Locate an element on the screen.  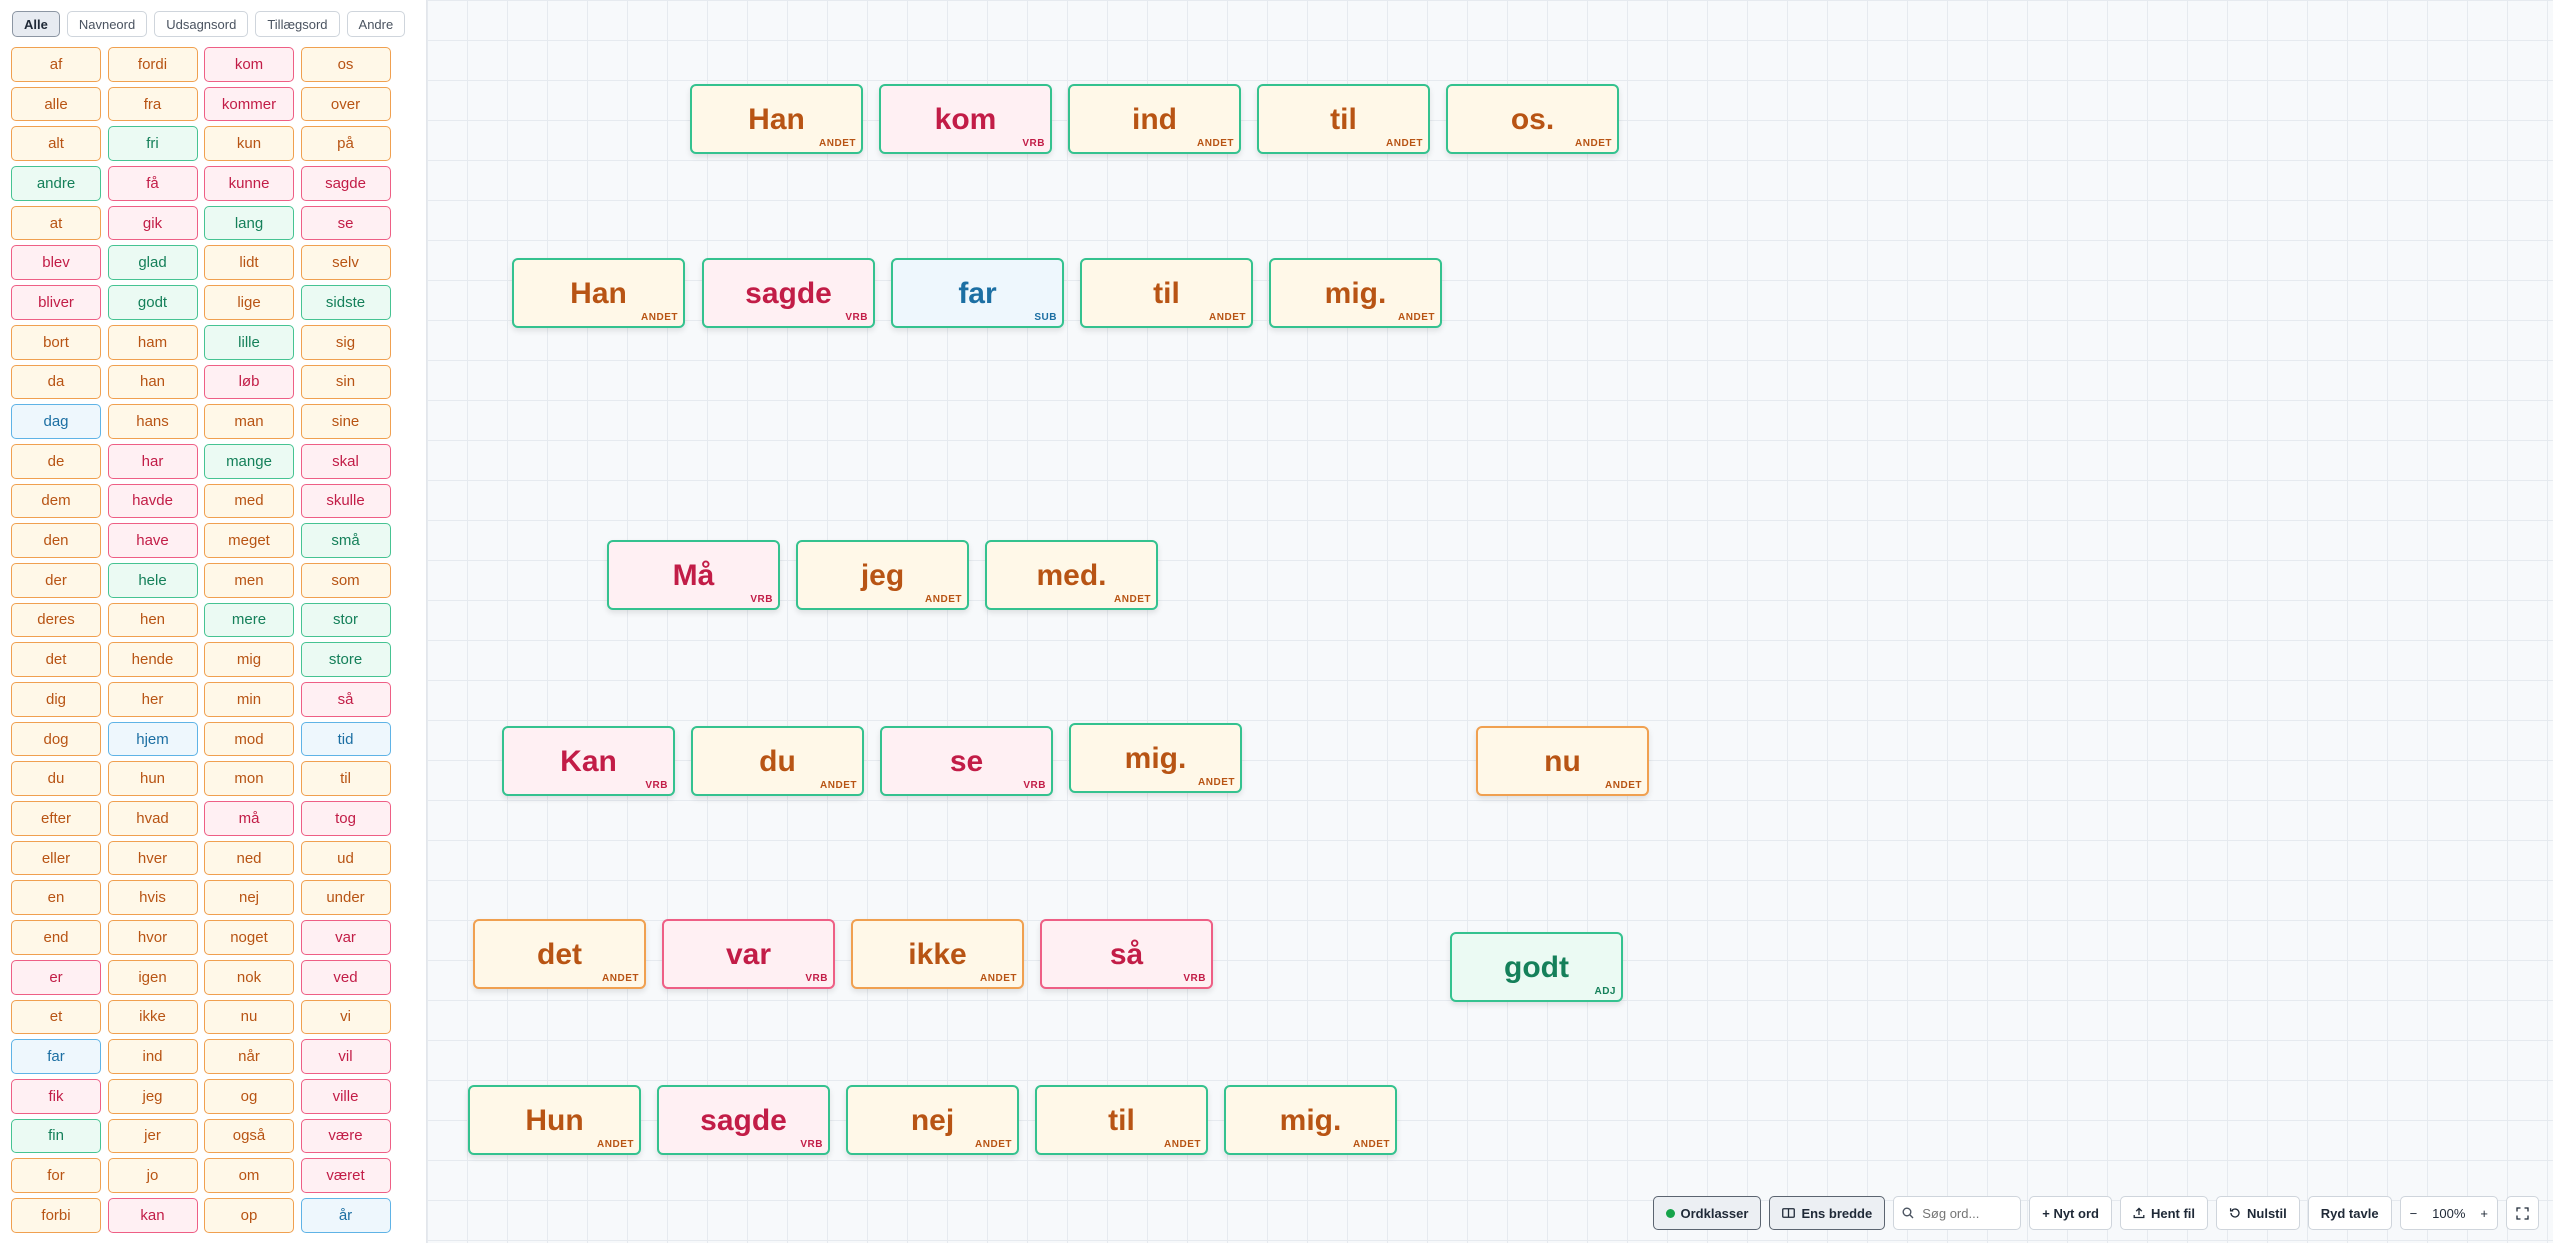
word-chip: blev is located at coordinates (56, 263).